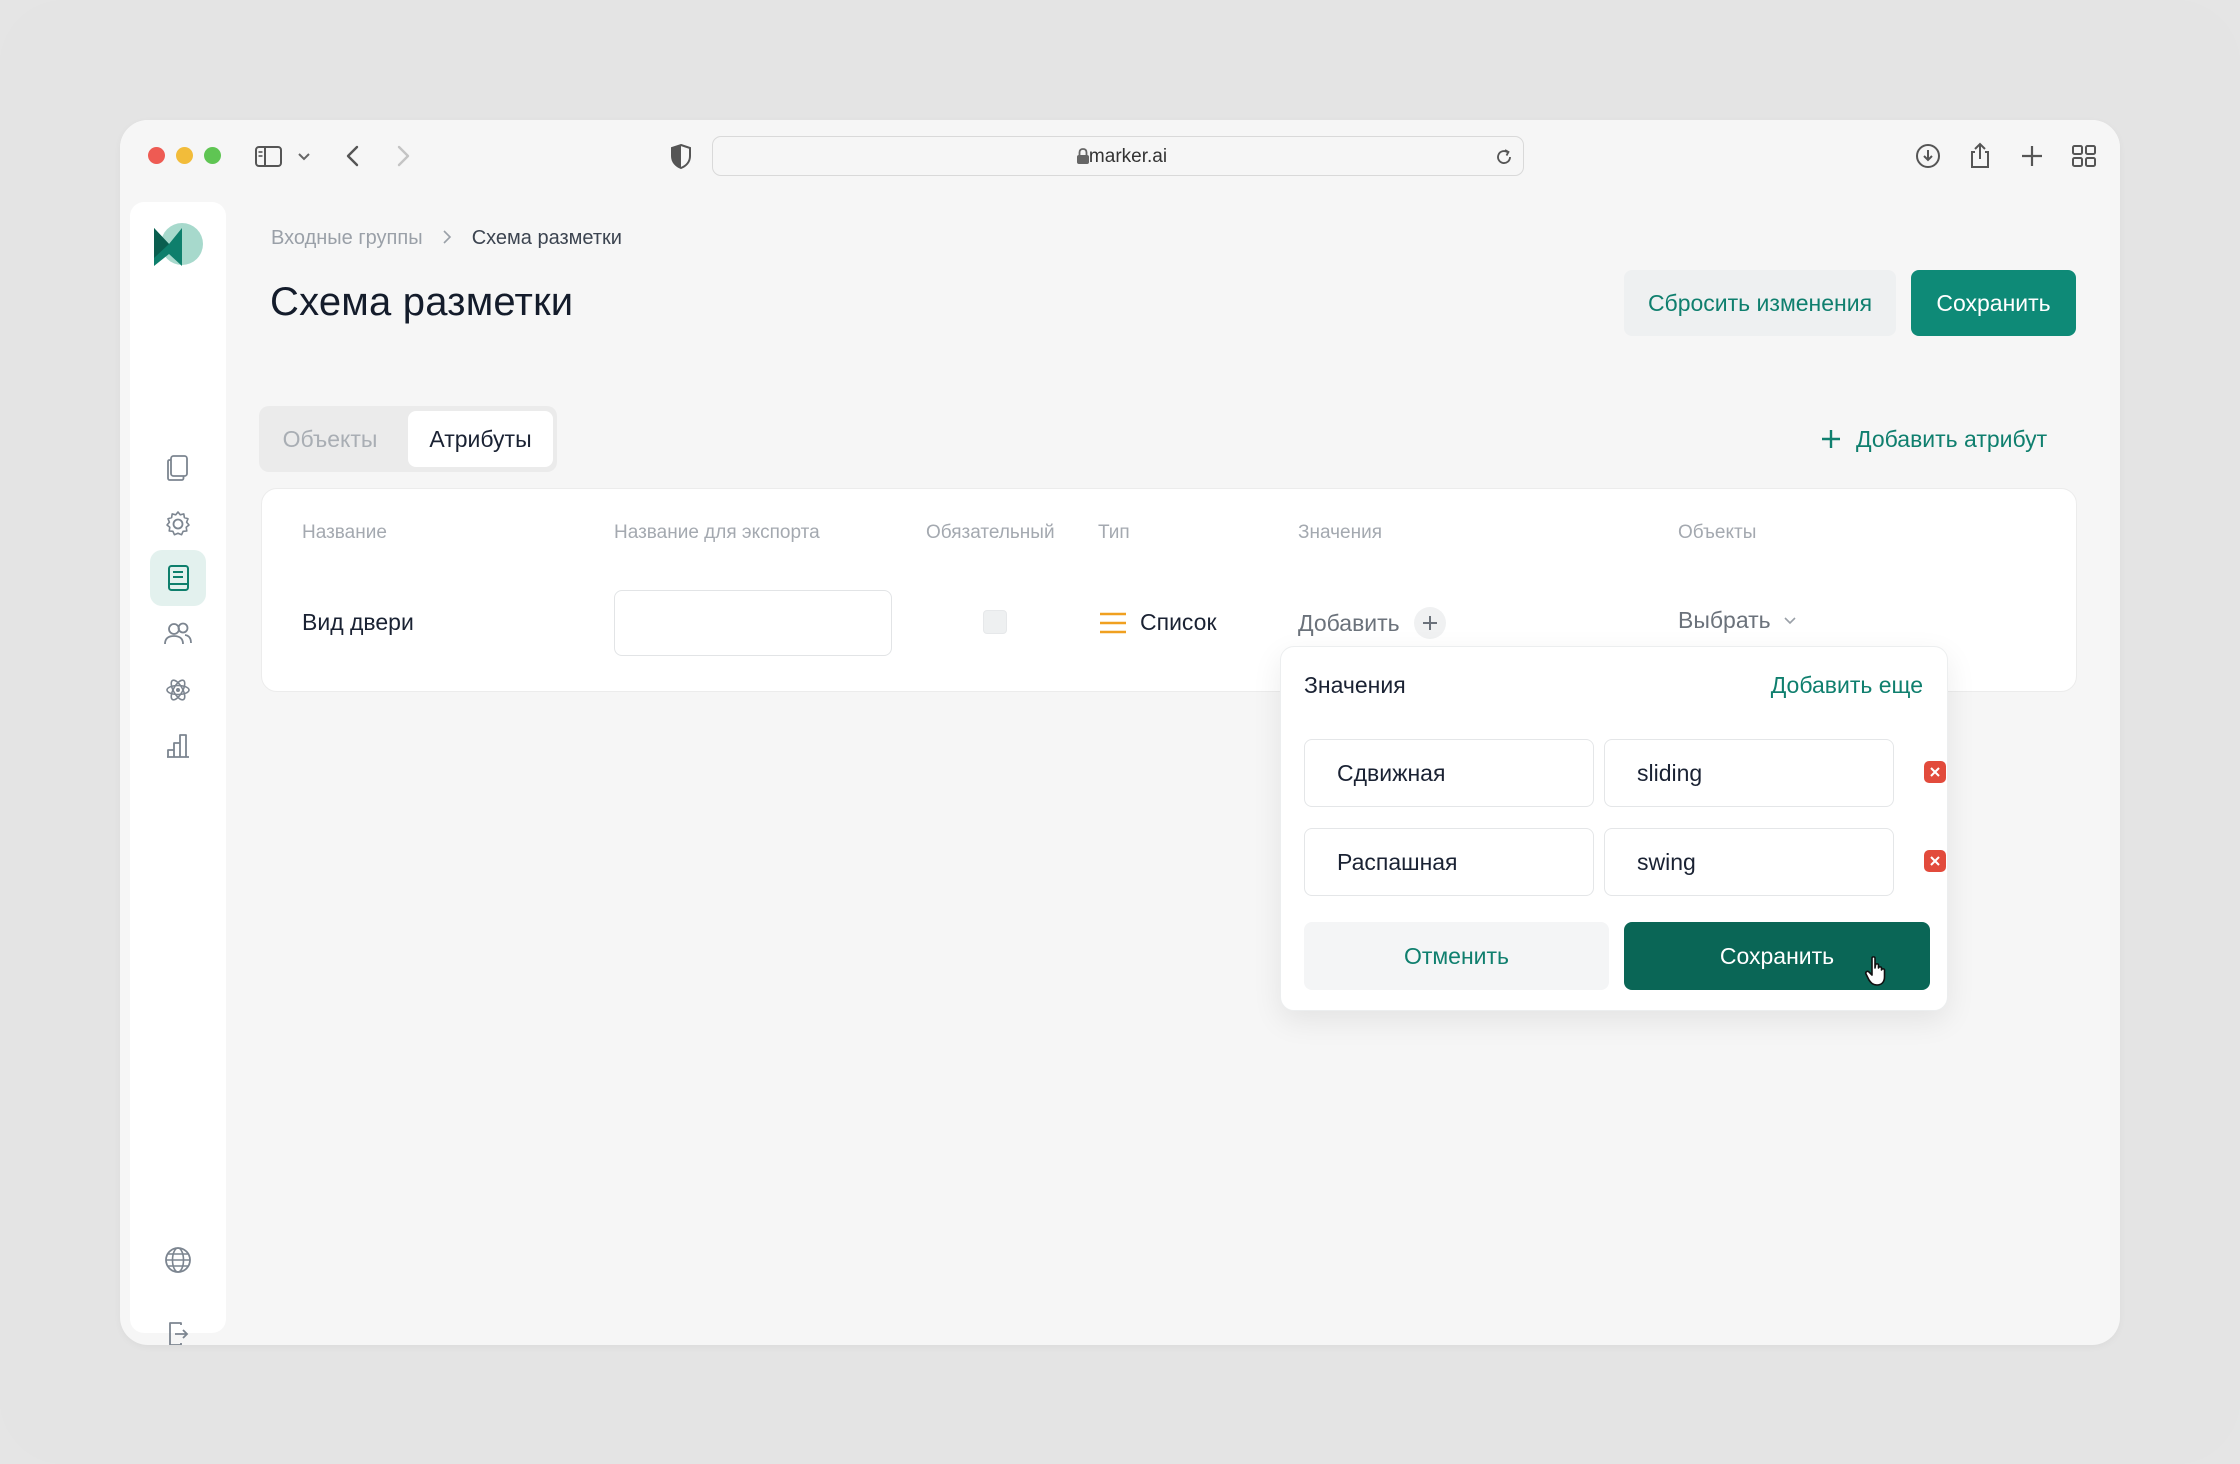  What do you see at coordinates (2084, 156) in the screenshot?
I see `tab-overview-icon` at bounding box center [2084, 156].